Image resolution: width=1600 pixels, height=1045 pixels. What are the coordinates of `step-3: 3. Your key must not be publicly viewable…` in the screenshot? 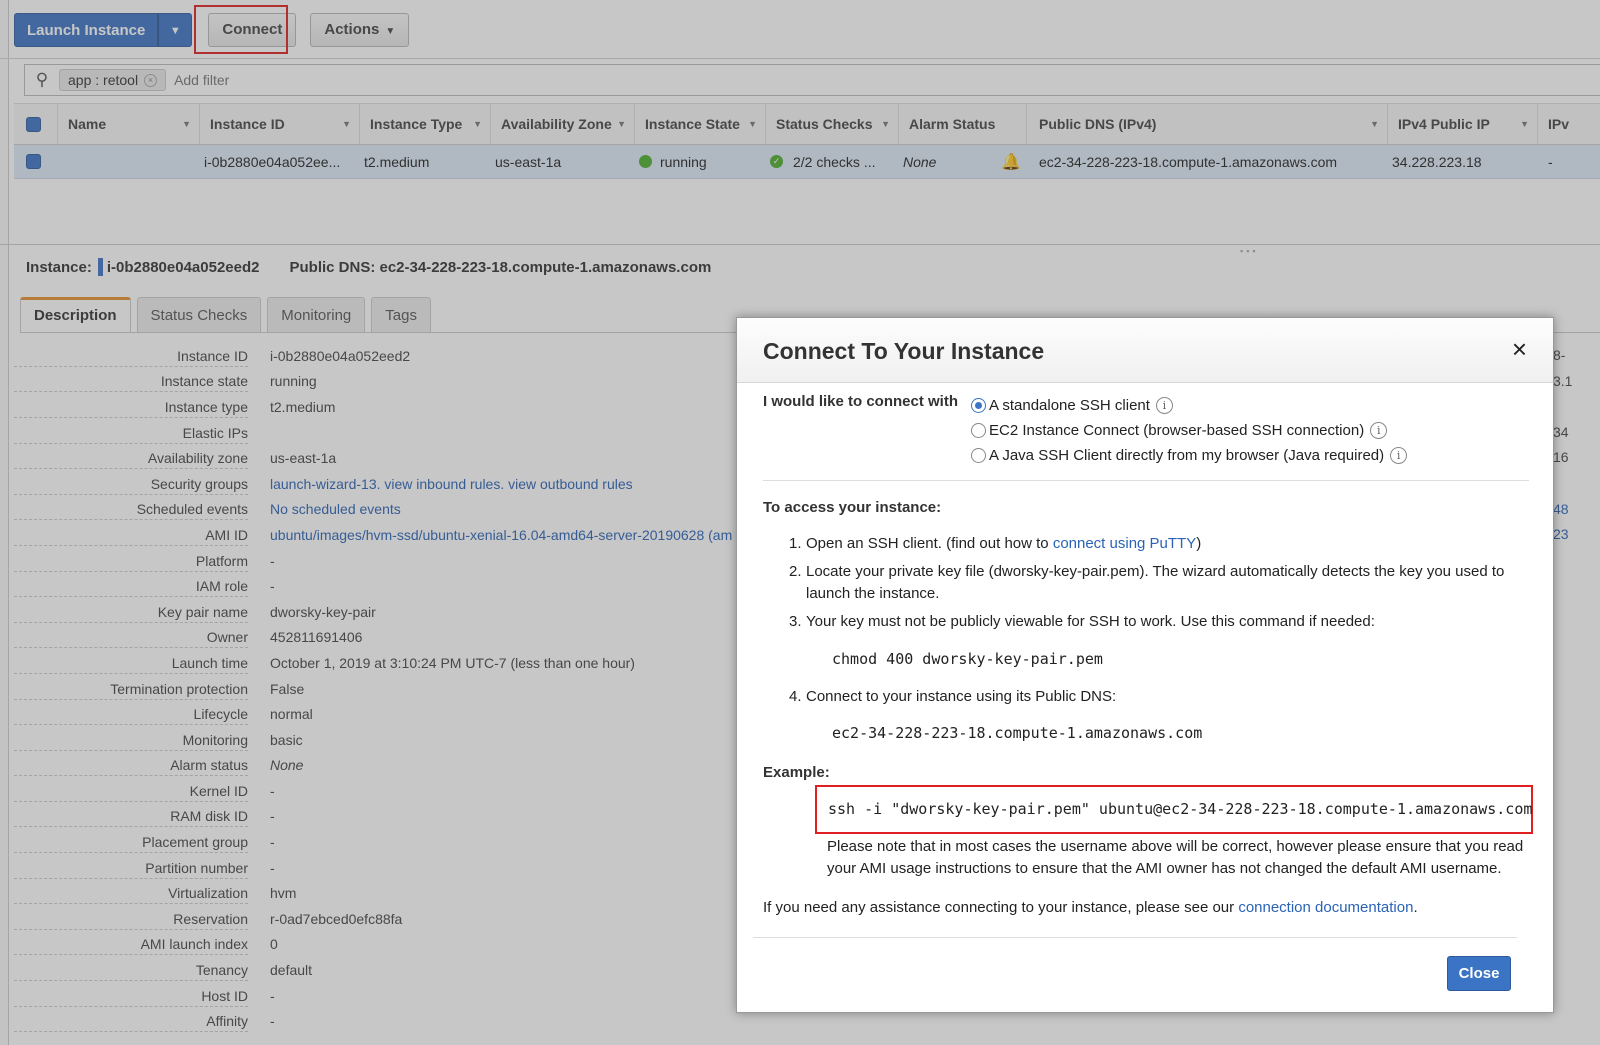 It's located at (1154, 622).